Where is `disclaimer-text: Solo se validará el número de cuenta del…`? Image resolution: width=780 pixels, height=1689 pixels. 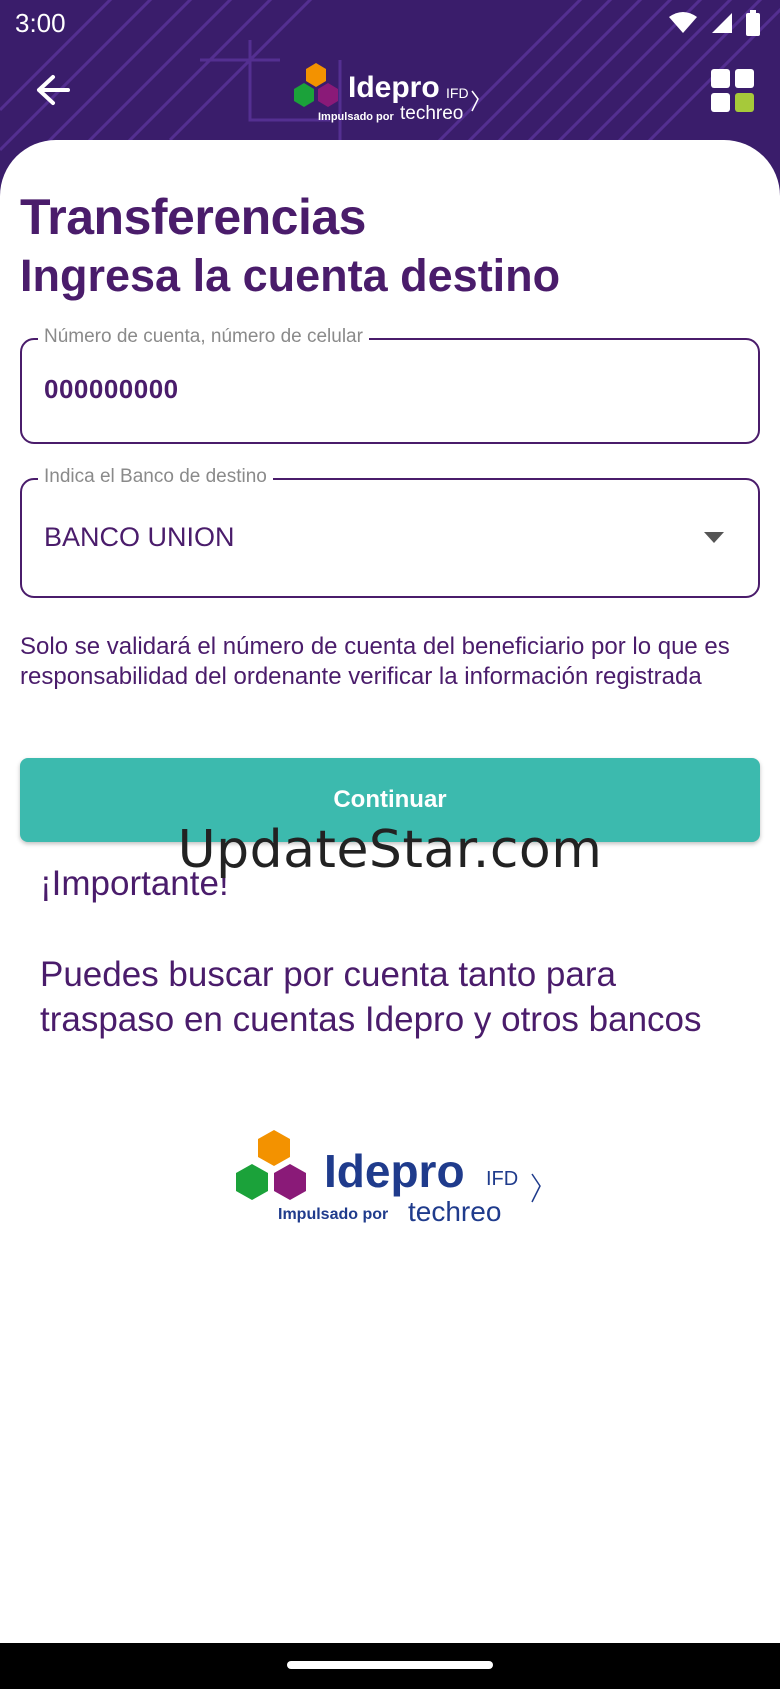
disclaimer-text: Solo se validará el número de cuenta del… is located at coordinates (375, 661).